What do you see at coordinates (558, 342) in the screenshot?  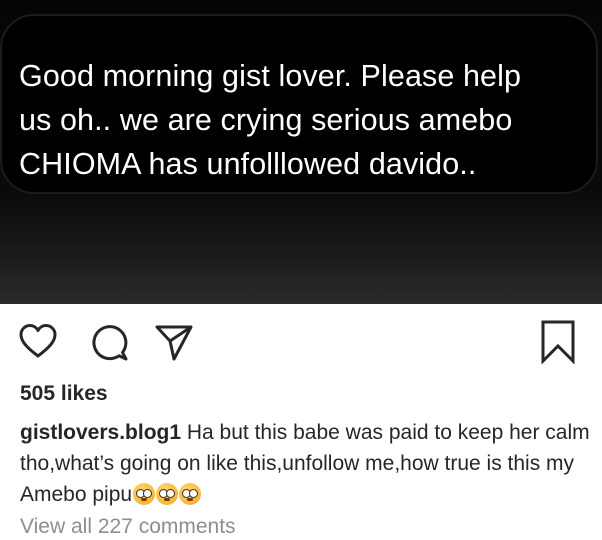 I see `bookmark-icon` at bounding box center [558, 342].